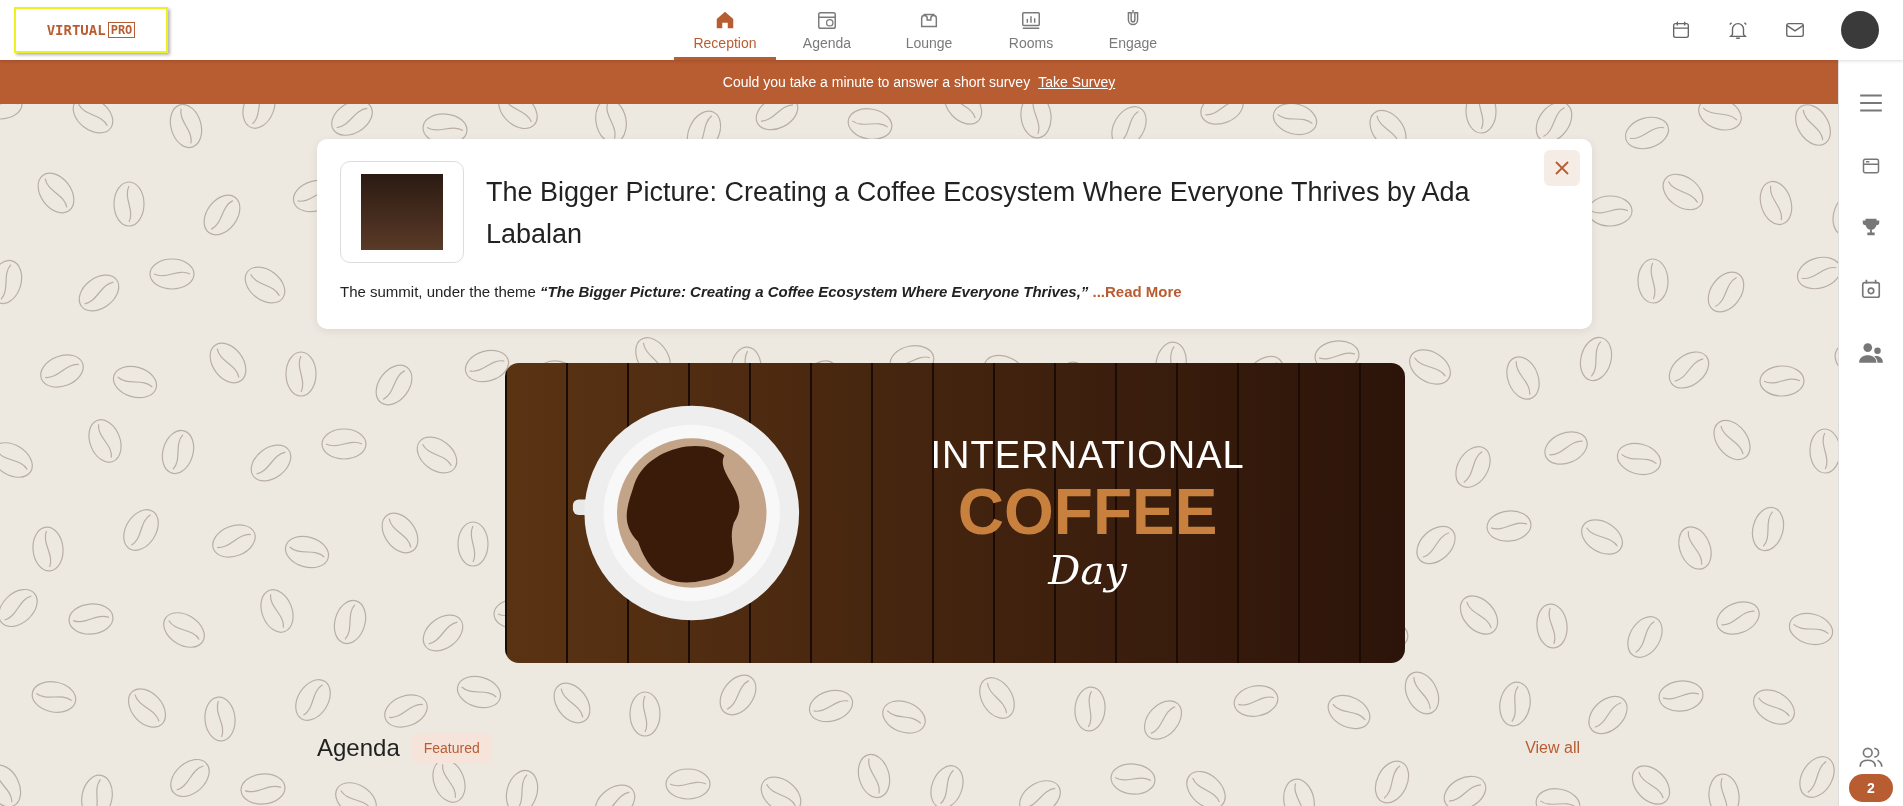 The width and height of the screenshot is (1903, 806). What do you see at coordinates (1871, 788) in the screenshot?
I see `count-badge: 2` at bounding box center [1871, 788].